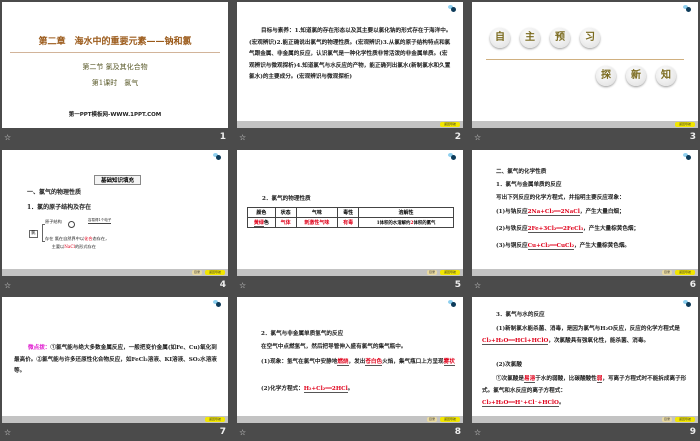  Describe the element at coordinates (285, 212) in the screenshot. I see `th: 状态` at that location.